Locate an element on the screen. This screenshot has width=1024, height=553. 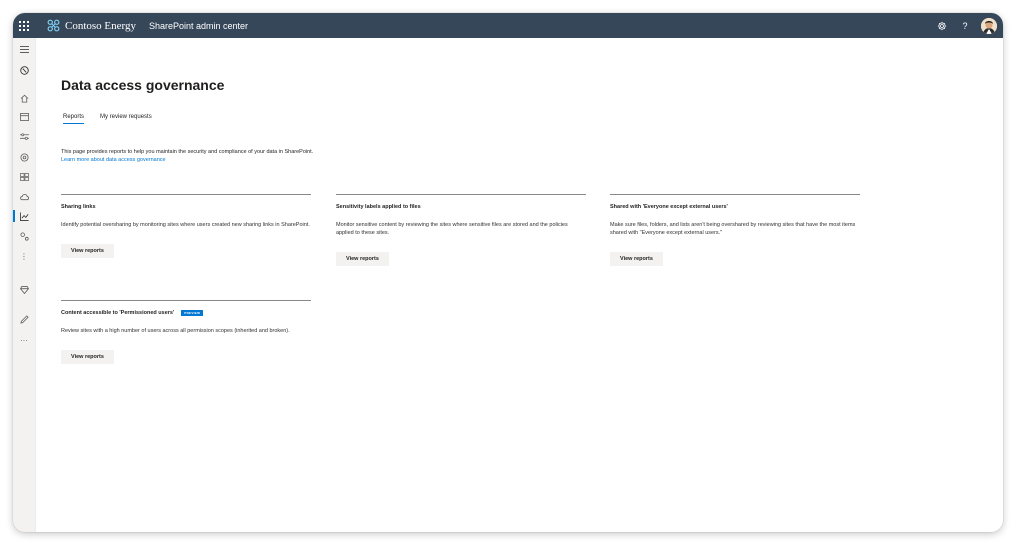
top-bar: Contoso Energy SharePoint admin center ? is located at coordinates (508, 25).